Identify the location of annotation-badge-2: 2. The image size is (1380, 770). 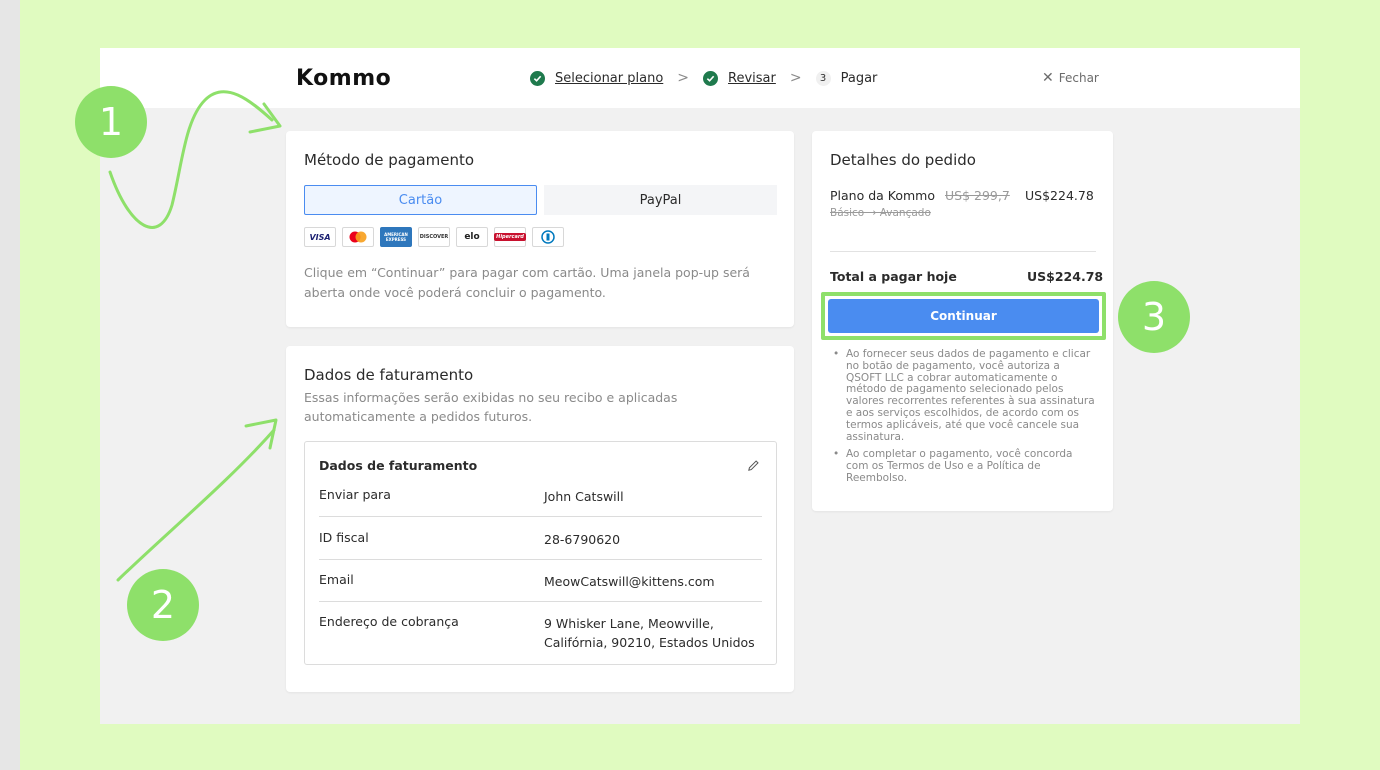
(163, 605).